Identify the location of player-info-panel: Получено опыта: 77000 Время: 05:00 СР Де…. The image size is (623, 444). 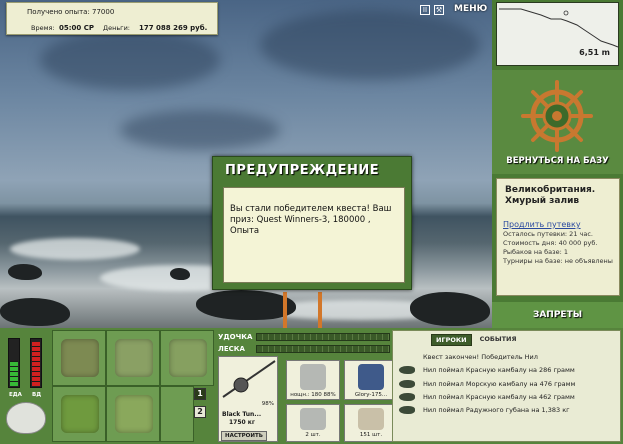
(112, 18).